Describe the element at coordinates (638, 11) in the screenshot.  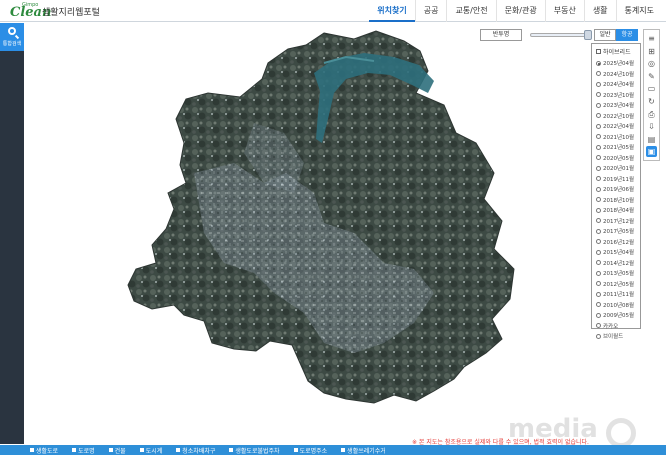
I see `nav-item: 통계지도` at that location.